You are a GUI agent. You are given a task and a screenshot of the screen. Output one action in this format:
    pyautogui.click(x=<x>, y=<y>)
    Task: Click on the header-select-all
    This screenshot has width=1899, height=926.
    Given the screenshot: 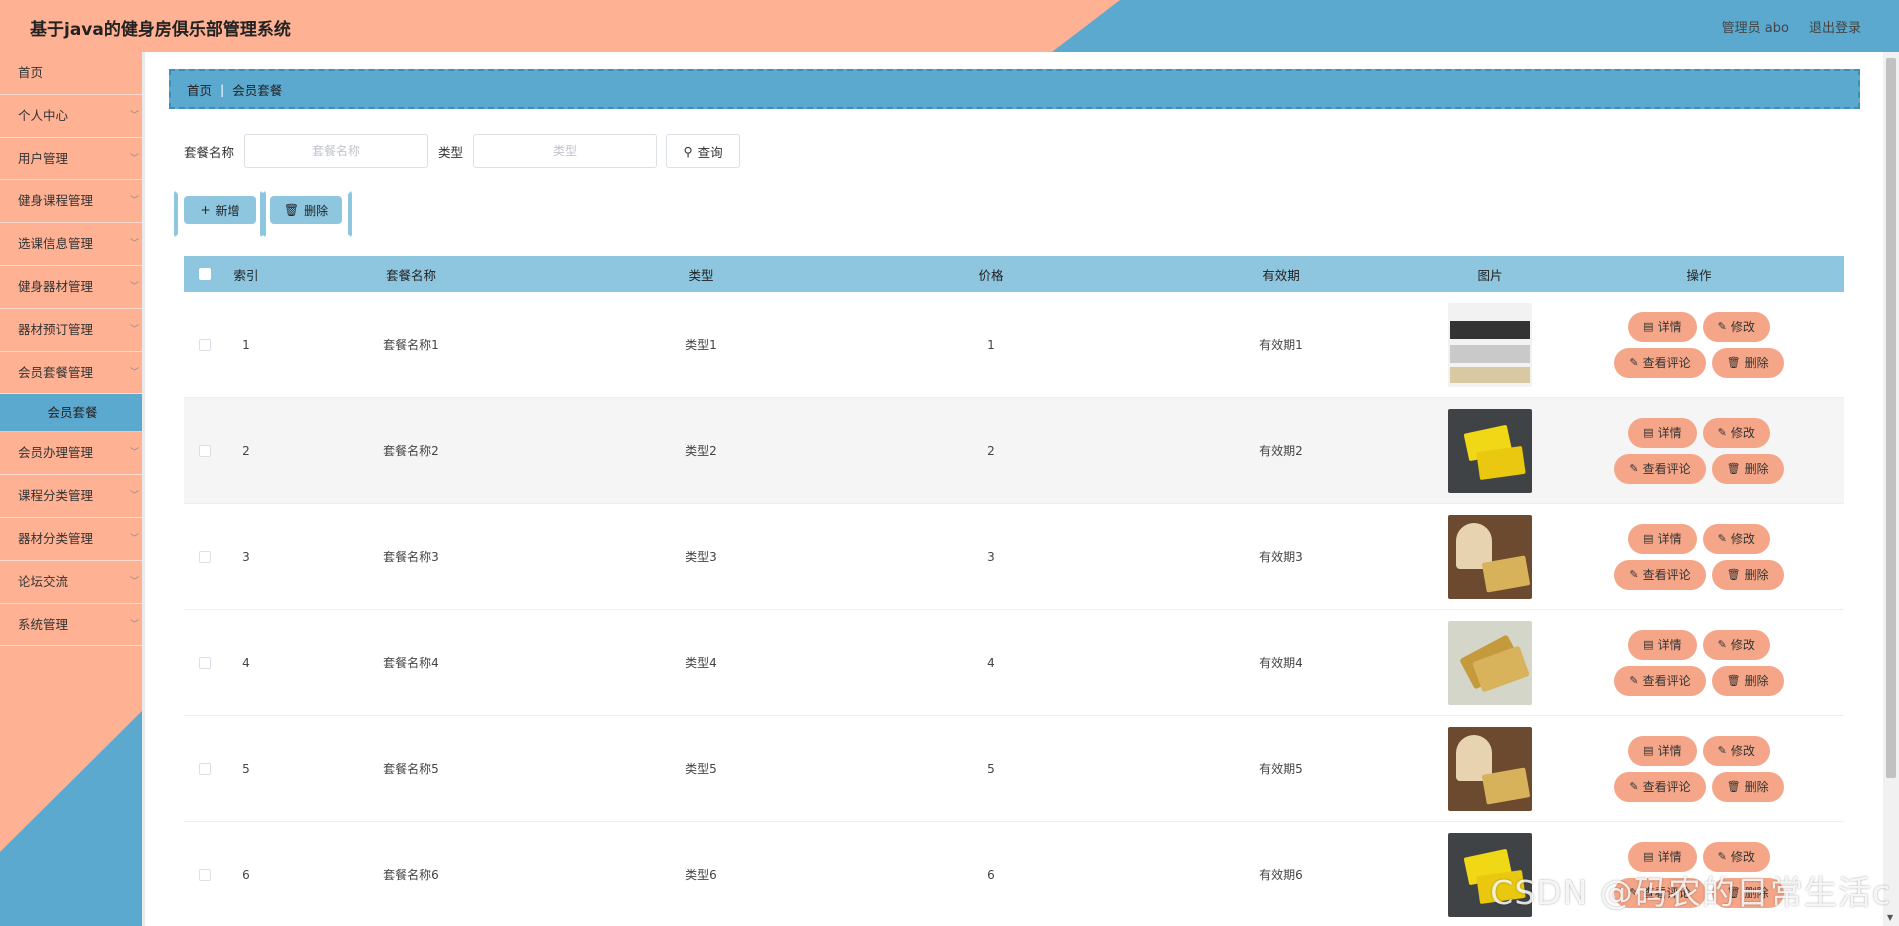 What is the action you would take?
    pyautogui.click(x=205, y=274)
    